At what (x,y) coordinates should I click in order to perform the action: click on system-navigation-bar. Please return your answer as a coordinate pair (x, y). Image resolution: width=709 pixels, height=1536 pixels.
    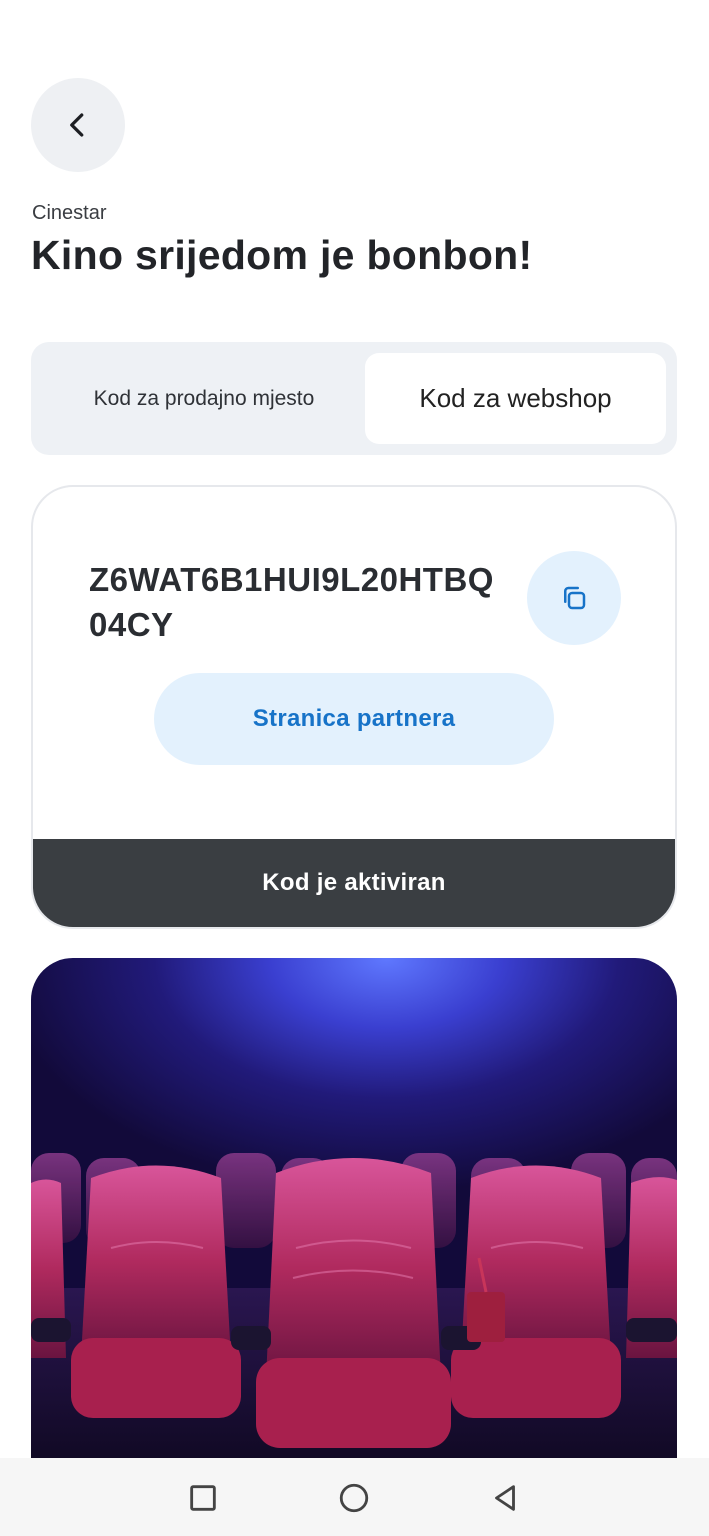
    Looking at the image, I should click on (354, 1497).